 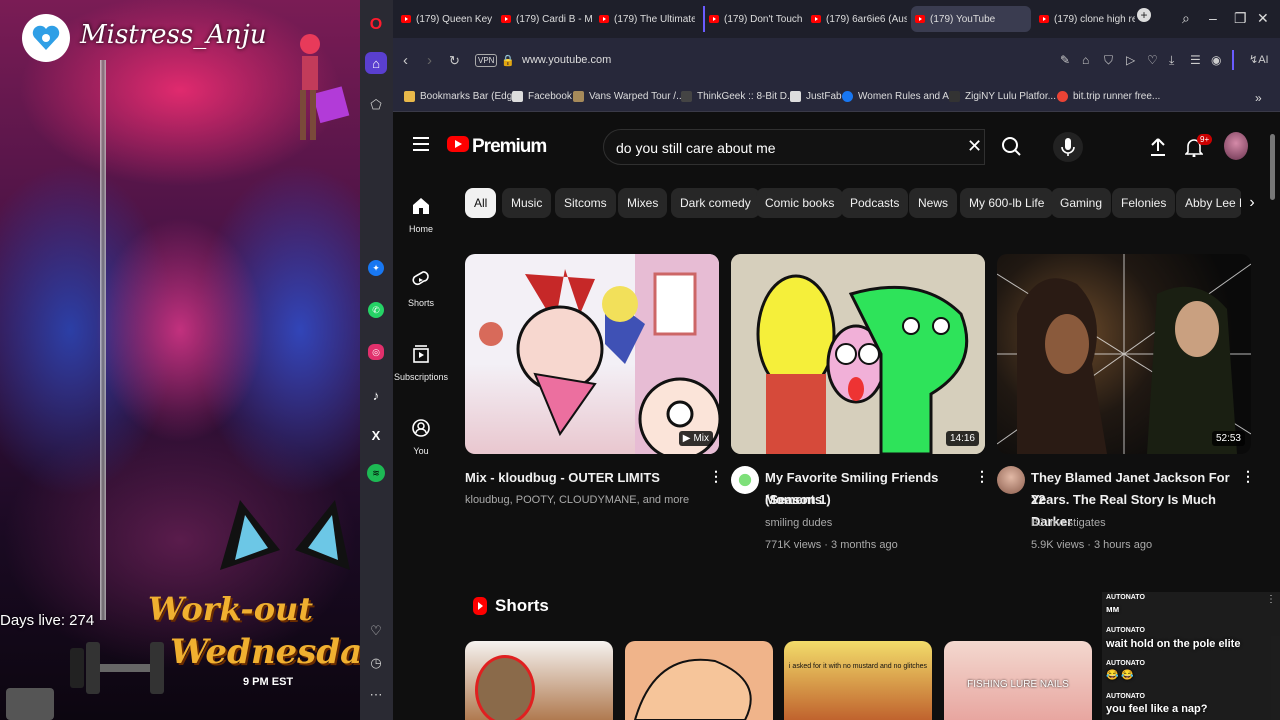 I want to click on video-thumbnail-1: ▶ Mix, so click(x=592, y=354).